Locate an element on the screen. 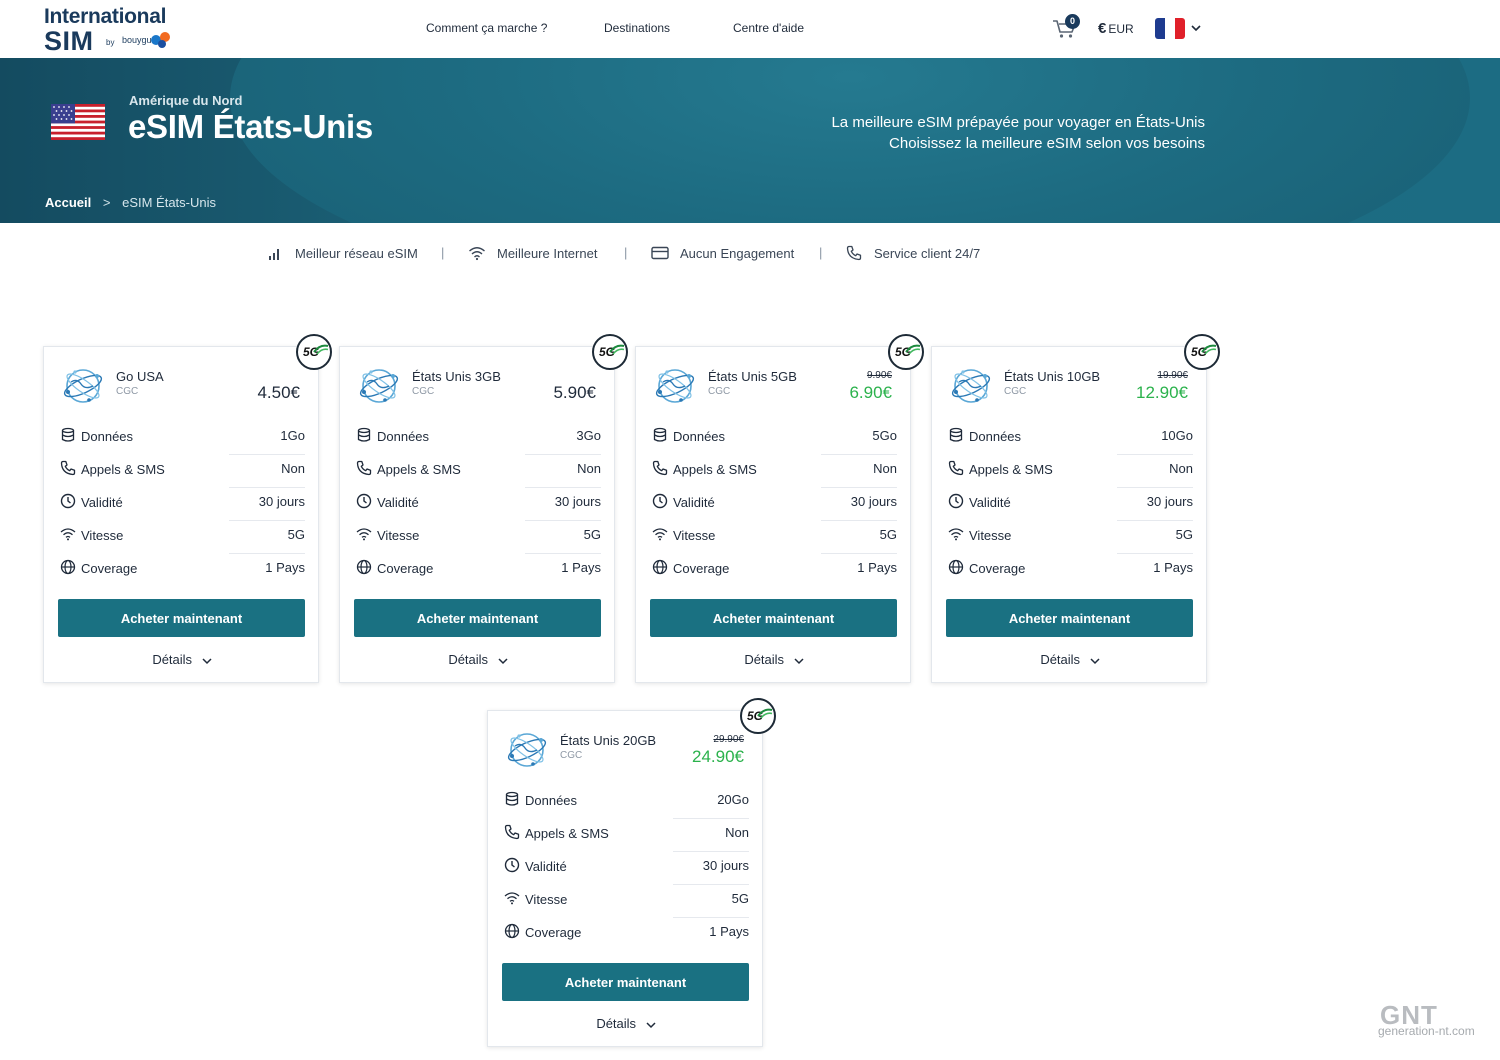 The width and height of the screenshot is (1500, 1060). spec-label: Validité is located at coordinates (990, 502).